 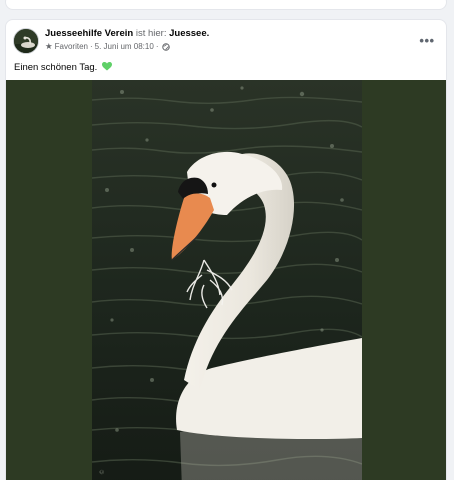 What do you see at coordinates (106, 68) in the screenshot?
I see `green-heart-emoji` at bounding box center [106, 68].